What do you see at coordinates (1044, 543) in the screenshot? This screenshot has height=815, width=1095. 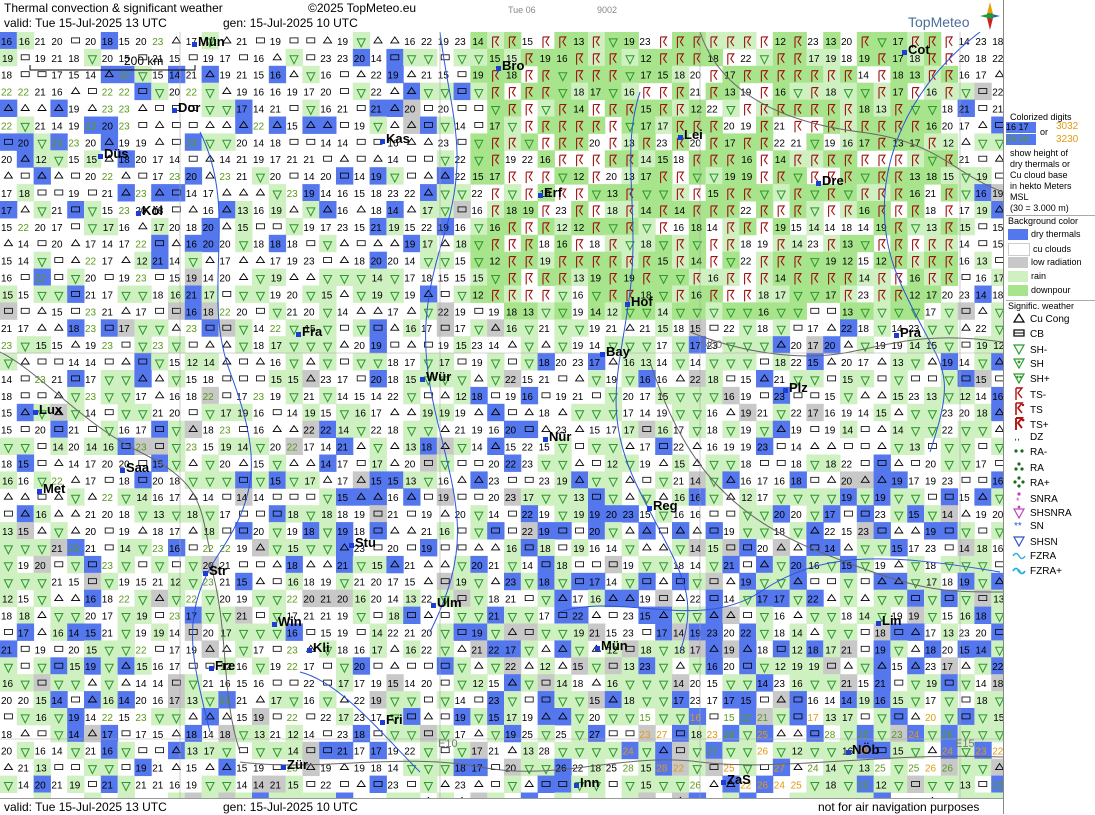 I see `legend-wx-label: SHSN` at bounding box center [1044, 543].